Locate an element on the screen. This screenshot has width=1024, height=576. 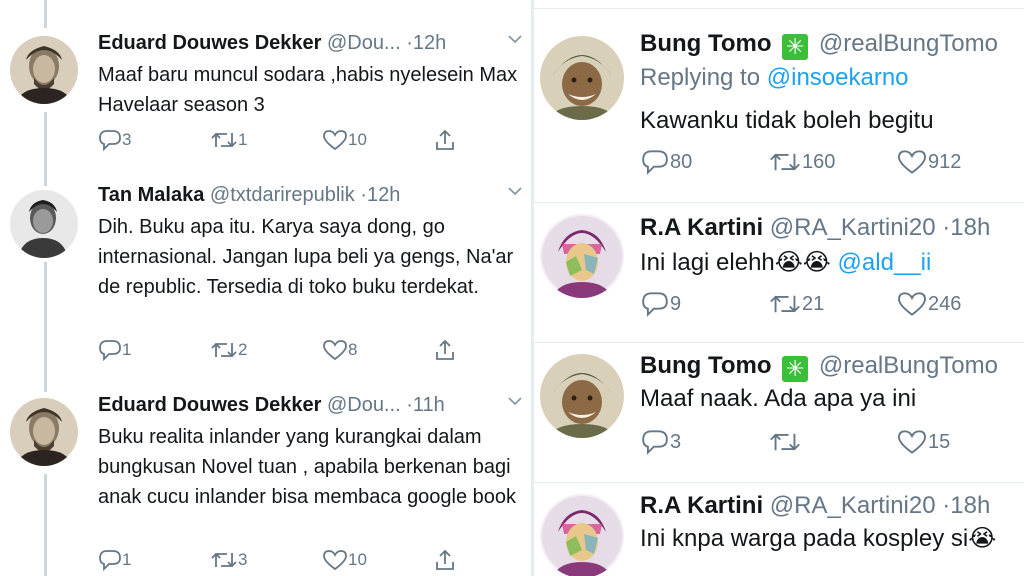
like-button: 15 is located at coordinates (960, 442).